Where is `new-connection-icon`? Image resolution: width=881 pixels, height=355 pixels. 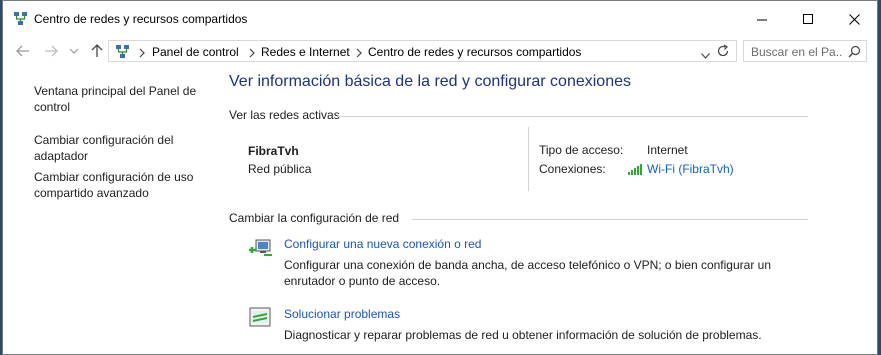
new-connection-icon is located at coordinates (261, 248).